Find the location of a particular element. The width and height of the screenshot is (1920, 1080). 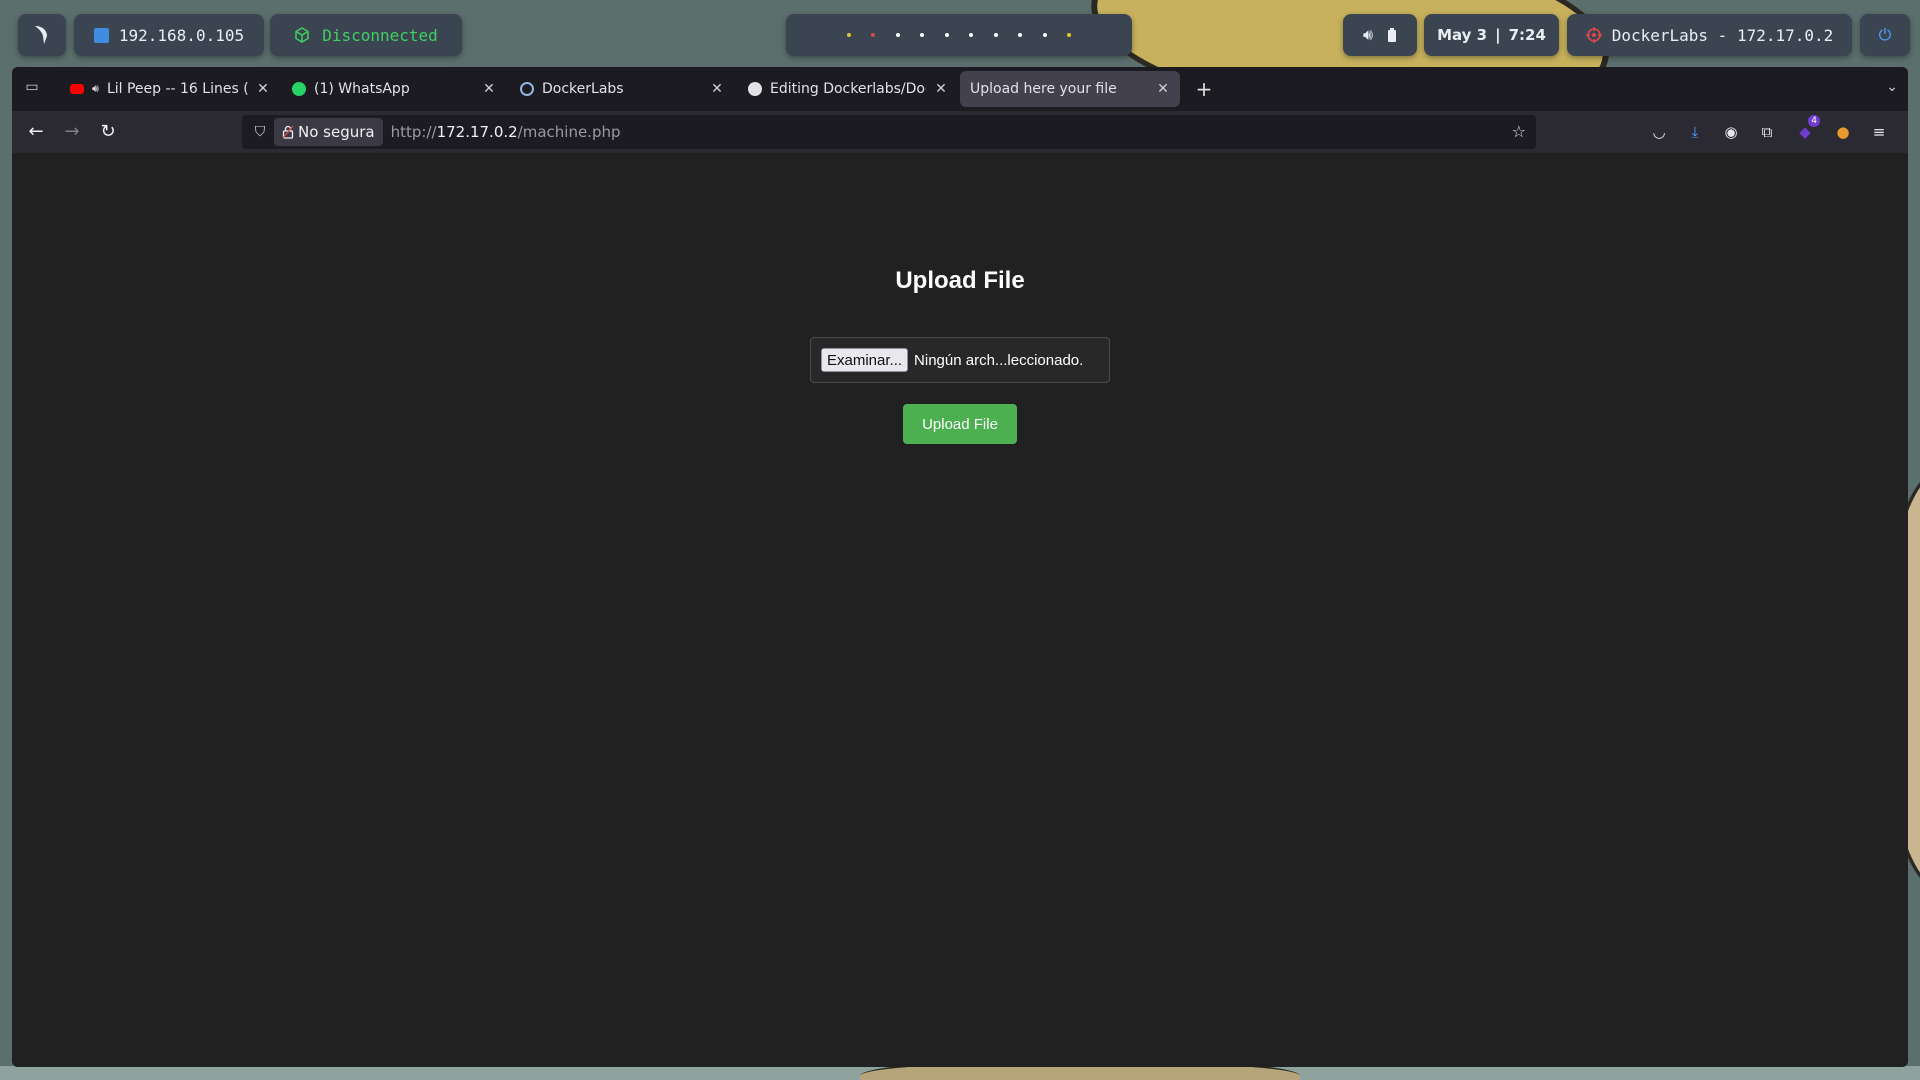

download-icon: ⤓ is located at coordinates (1695, 132).